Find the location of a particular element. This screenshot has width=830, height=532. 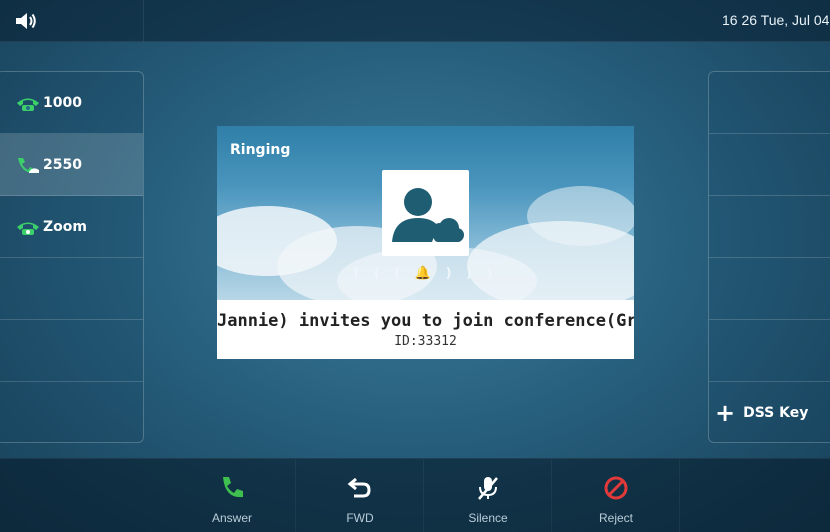

line-key-1000: 1000 is located at coordinates (71, 103).